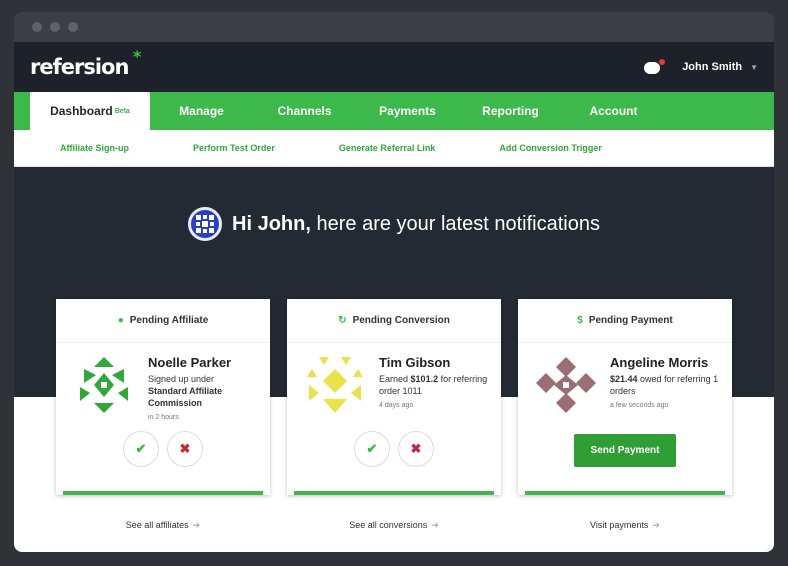 This screenshot has width=788, height=566. I want to click on payment-avatar, so click(566, 385).